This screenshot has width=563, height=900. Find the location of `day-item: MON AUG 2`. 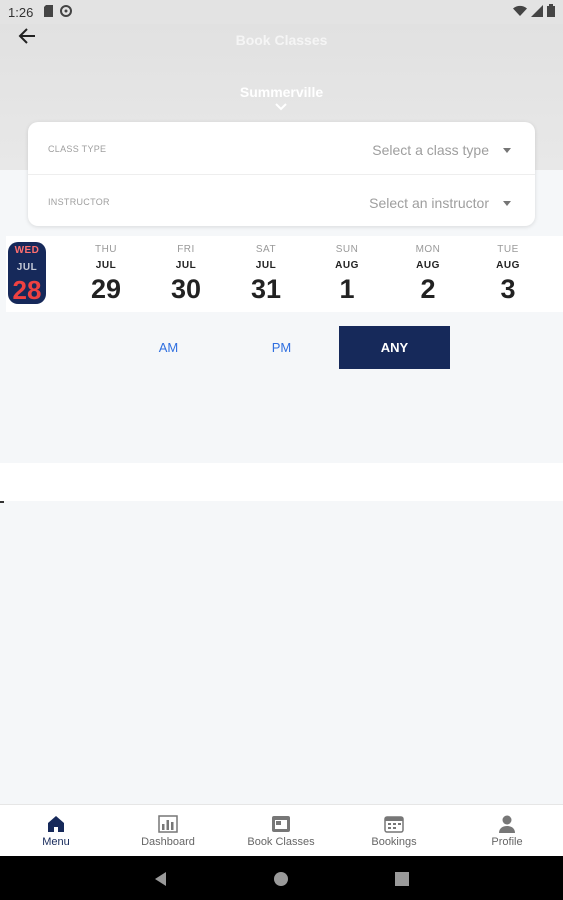

day-item: MON AUG 2 is located at coordinates (428, 274).